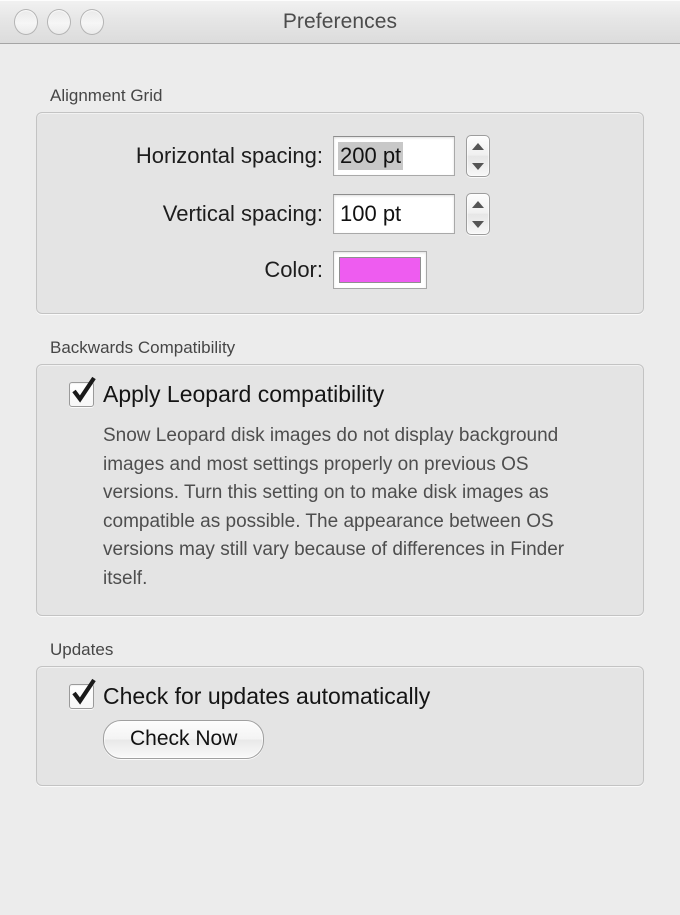  I want to click on window-title: Preferences, so click(340, 21).